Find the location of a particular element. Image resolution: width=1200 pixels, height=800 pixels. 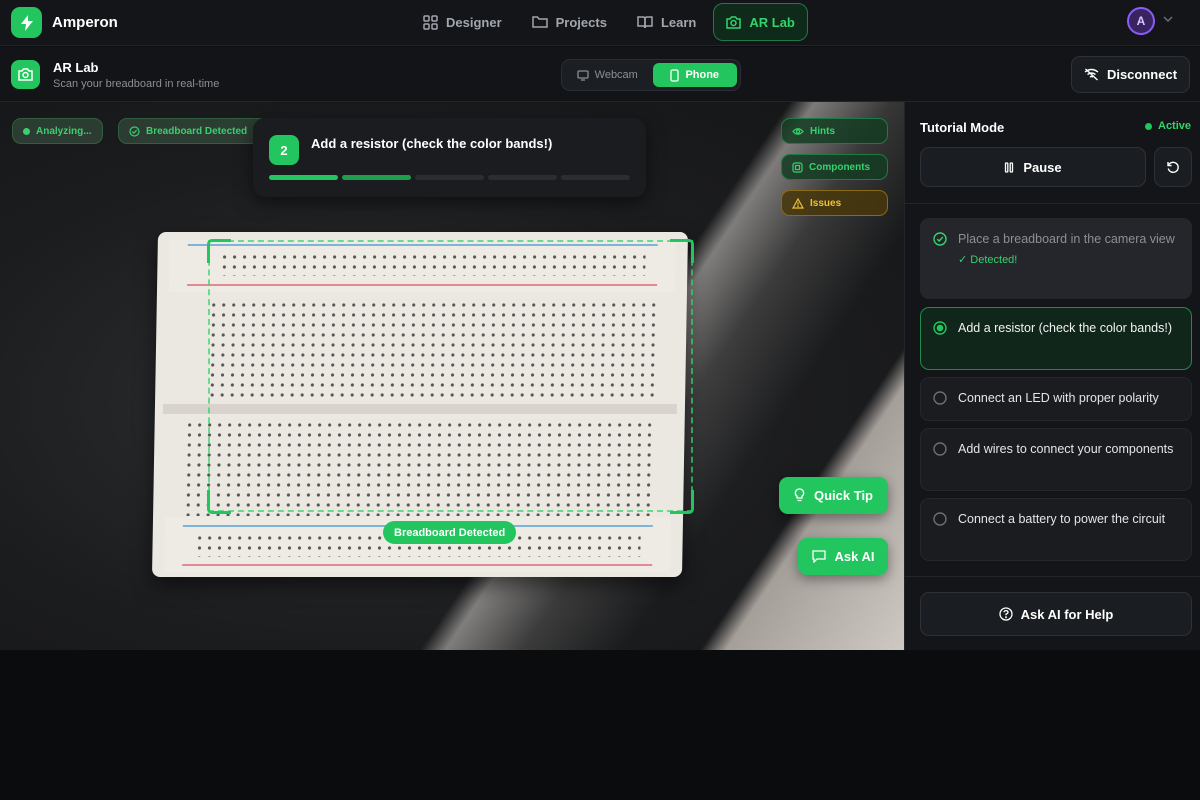

source-toggle: Webcam Phone is located at coordinates (651, 75).